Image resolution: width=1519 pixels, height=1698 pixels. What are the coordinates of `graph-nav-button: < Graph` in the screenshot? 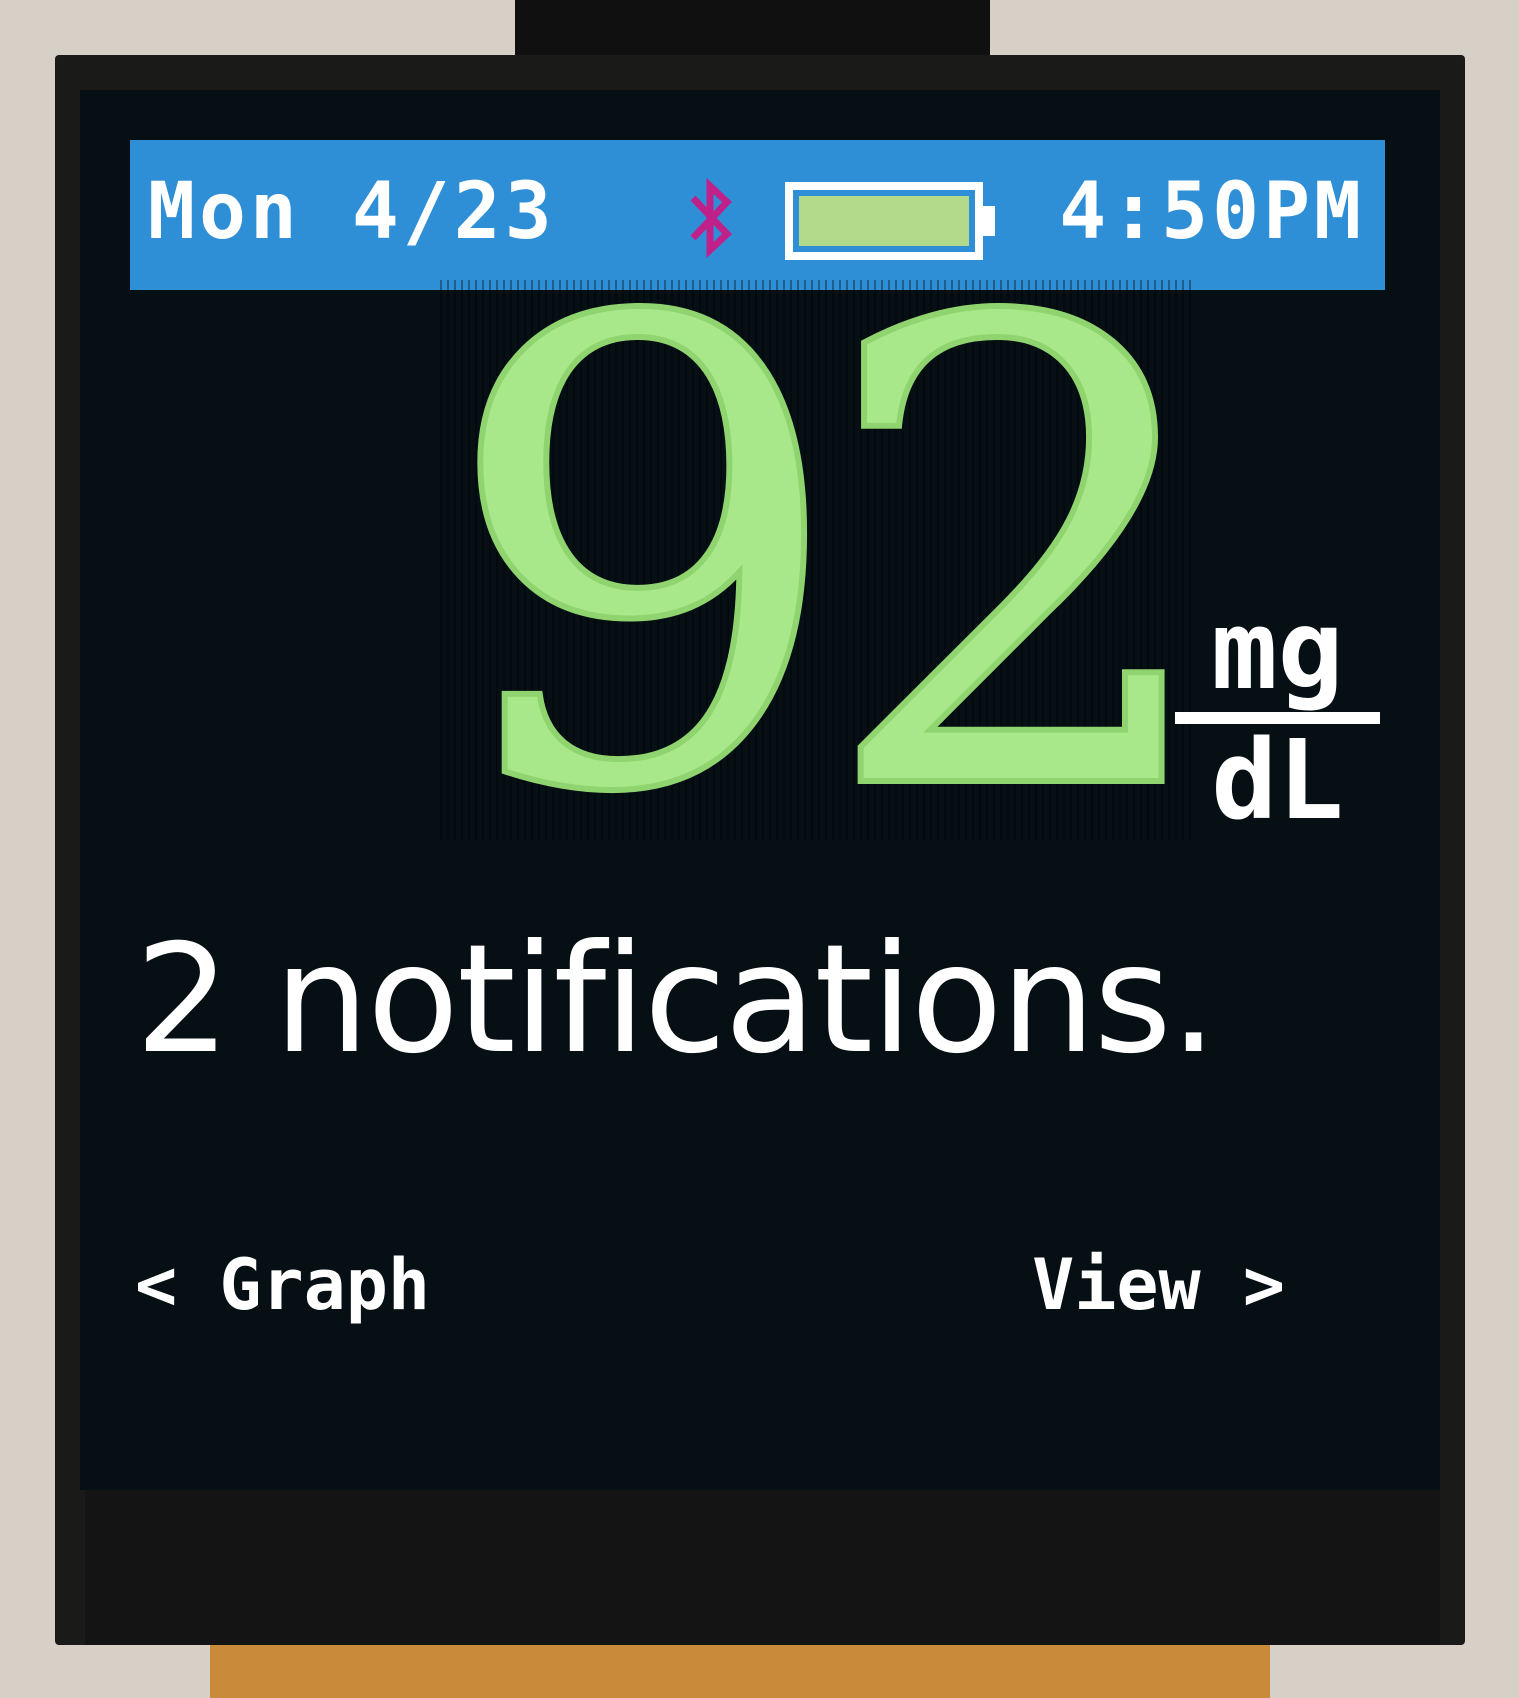 It's located at (282, 1285).